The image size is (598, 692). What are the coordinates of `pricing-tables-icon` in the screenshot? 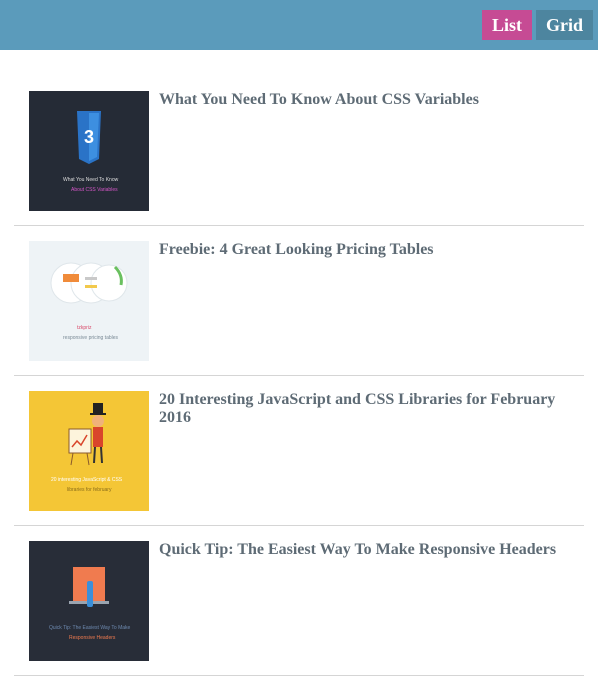 It's located at (89, 283).